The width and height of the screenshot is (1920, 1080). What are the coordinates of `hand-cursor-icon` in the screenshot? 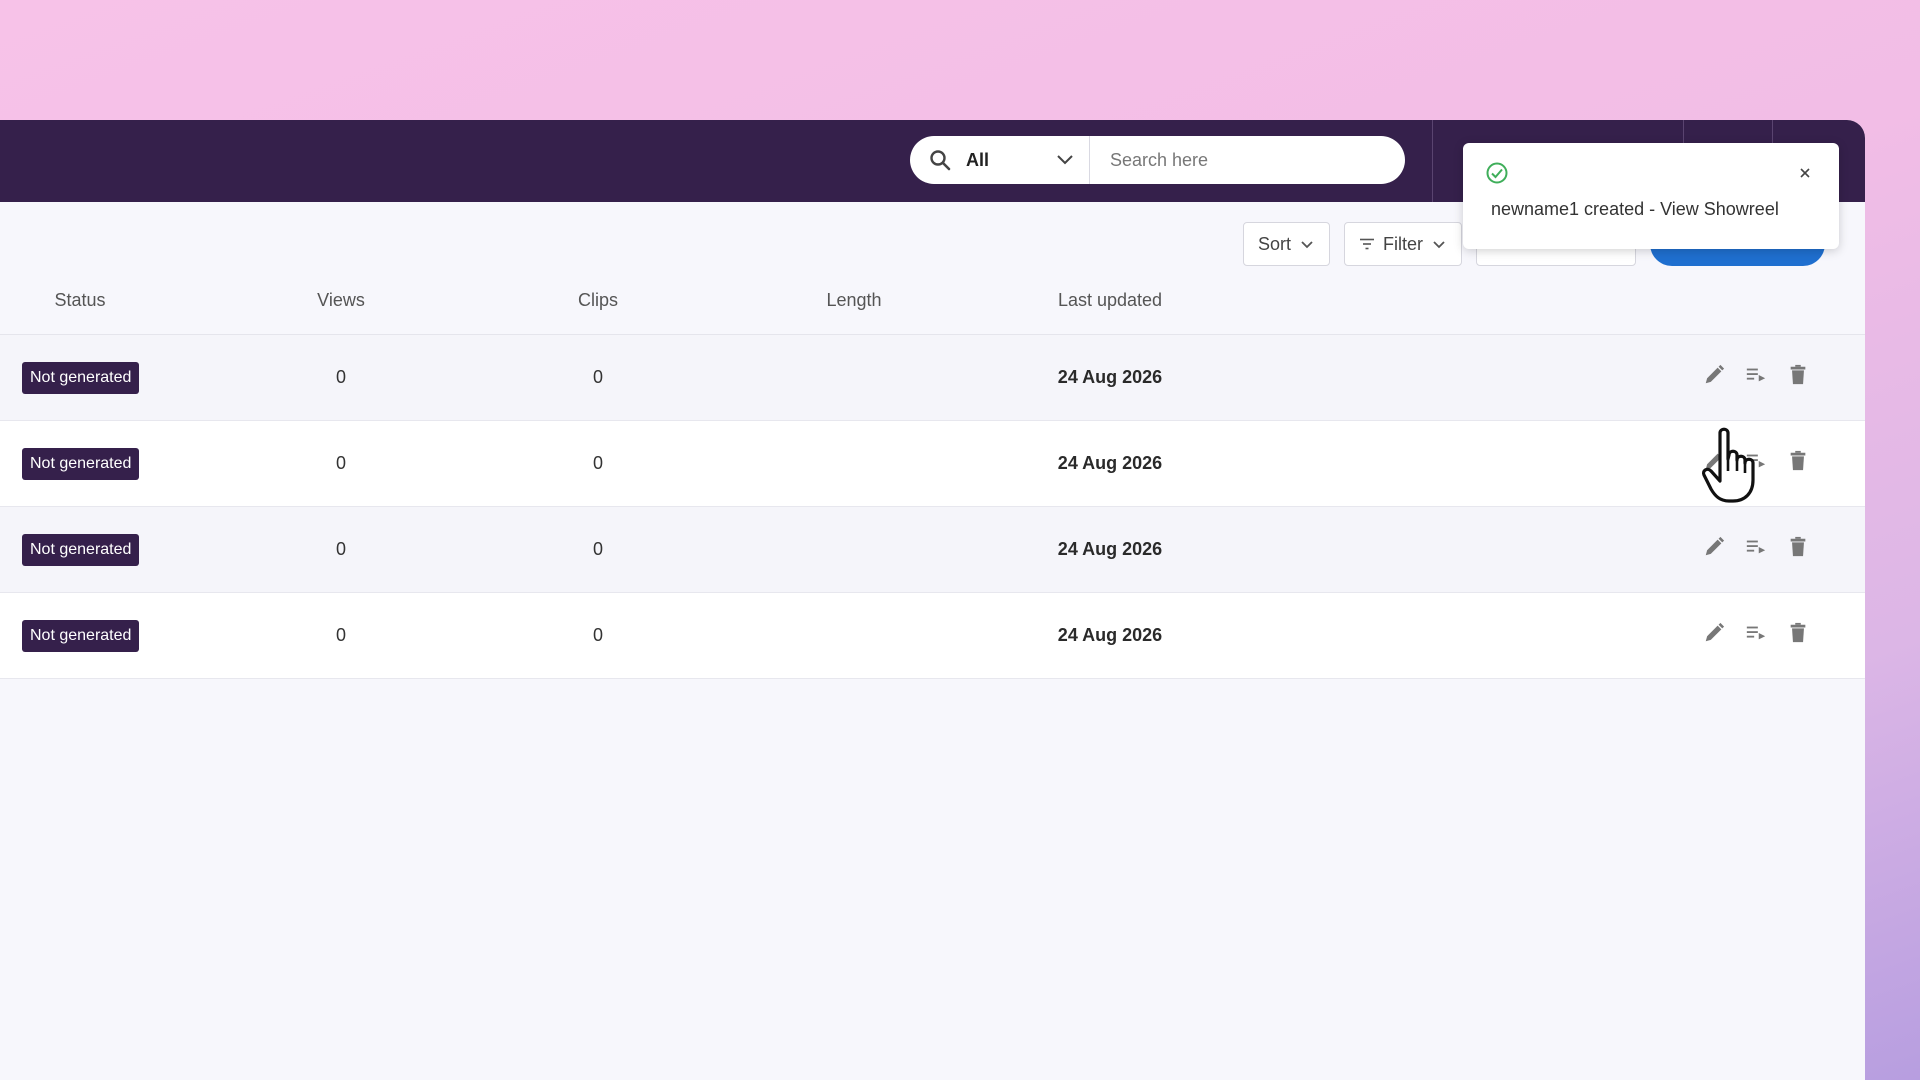 It's located at (1728, 465).